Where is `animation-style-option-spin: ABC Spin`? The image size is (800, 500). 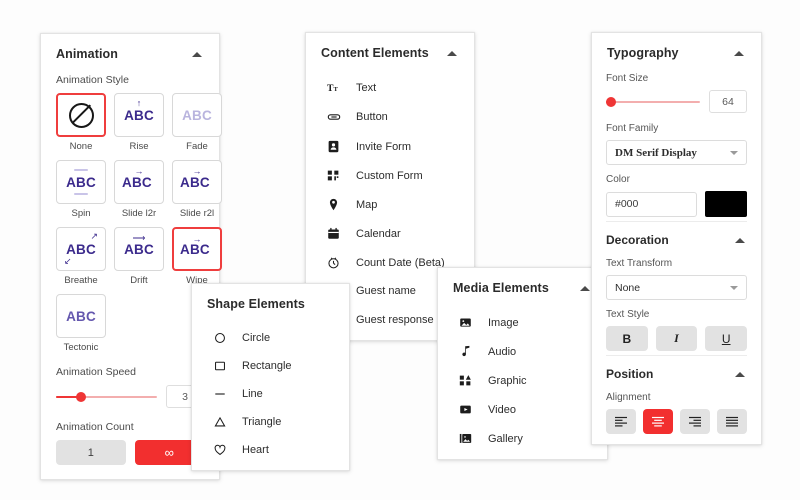
animation-style-option-spin: ABC Spin is located at coordinates (81, 189).